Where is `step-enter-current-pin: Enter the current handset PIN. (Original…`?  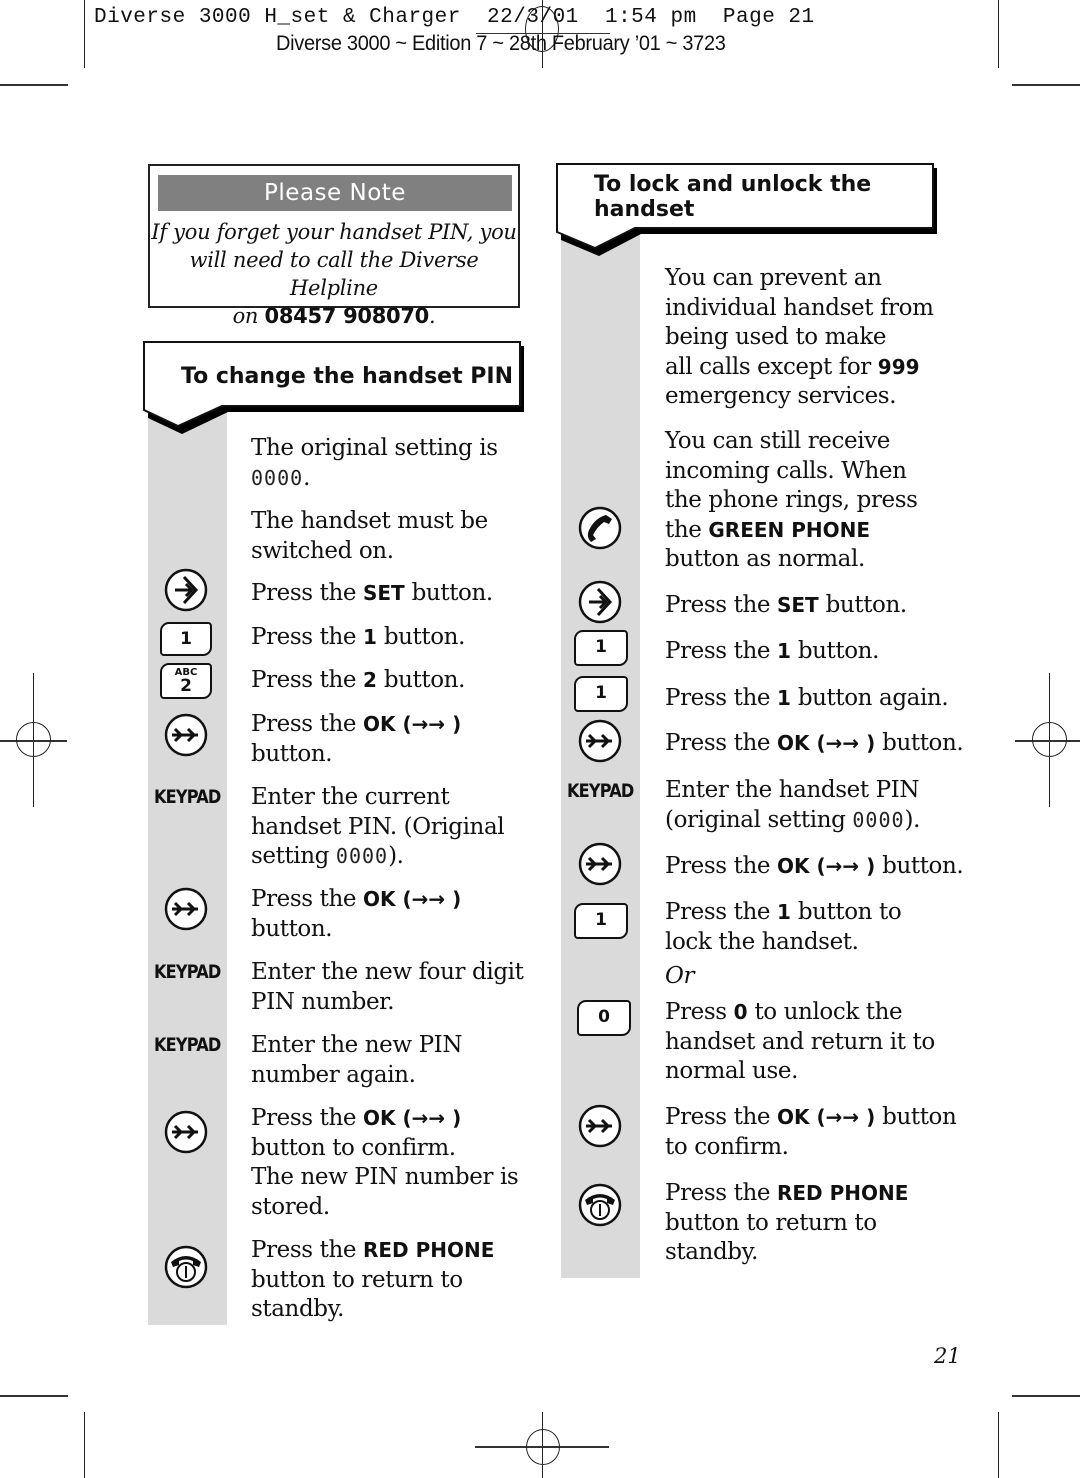 step-enter-current-pin: Enter the current handset PIN. (Original… is located at coordinates (378, 826).